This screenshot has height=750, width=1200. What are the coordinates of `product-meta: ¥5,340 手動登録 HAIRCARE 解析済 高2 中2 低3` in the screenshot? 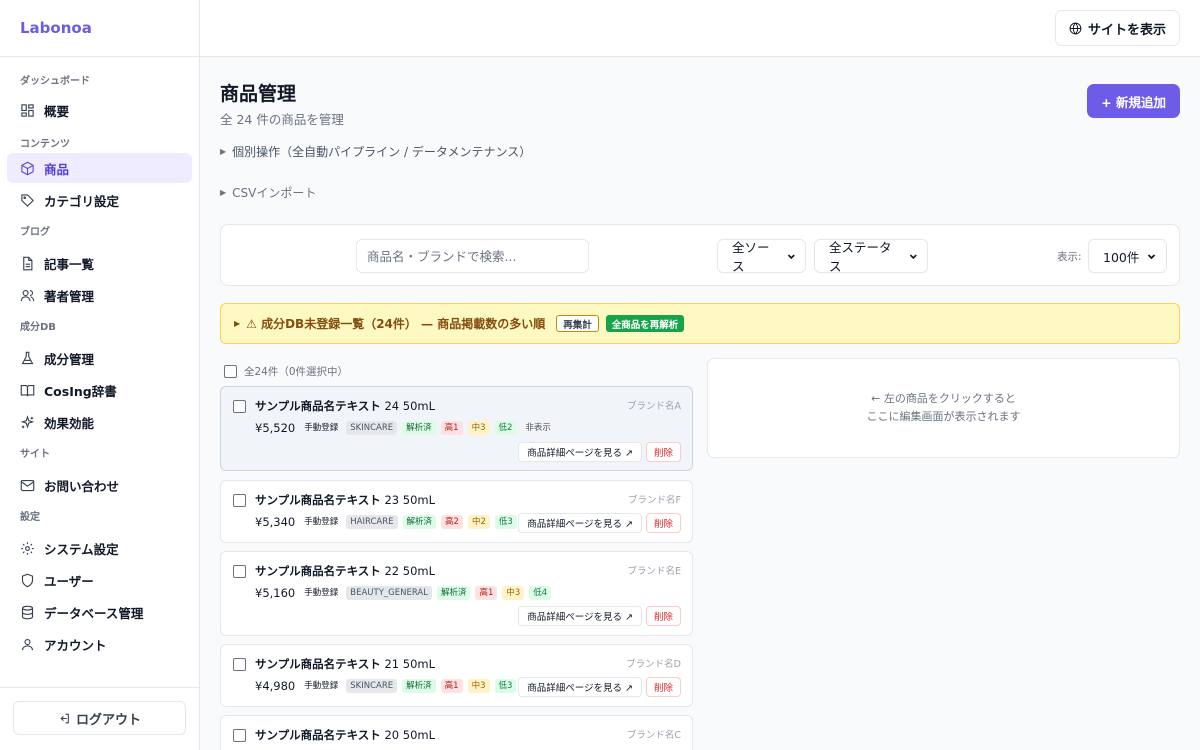 It's located at (388, 522).